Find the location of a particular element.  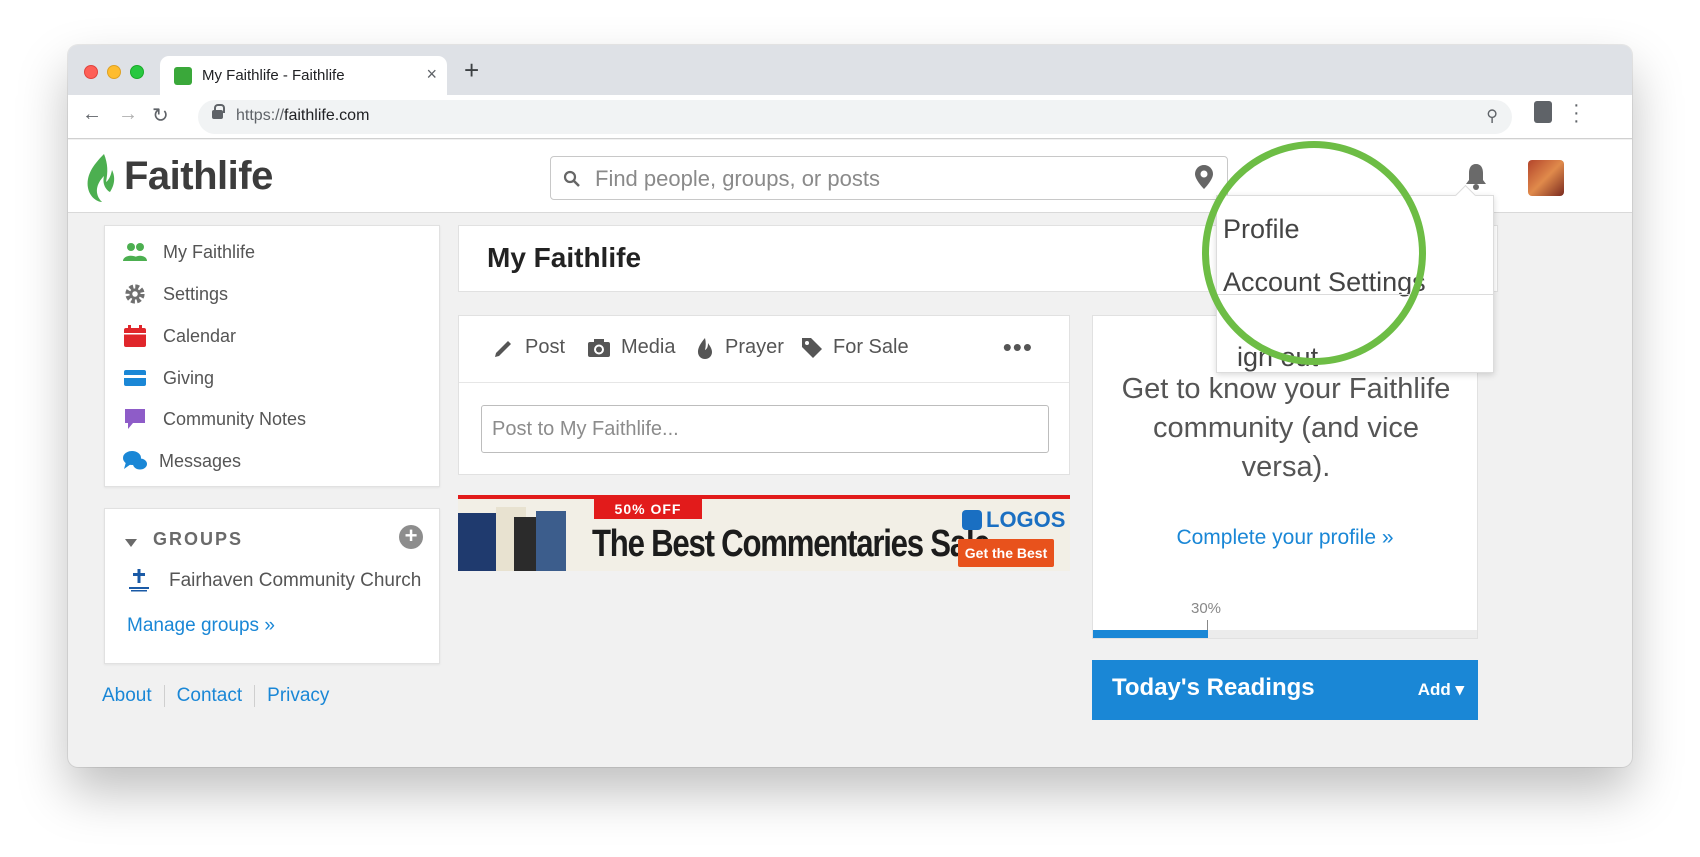

church-icon is located at coordinates (139, 580).